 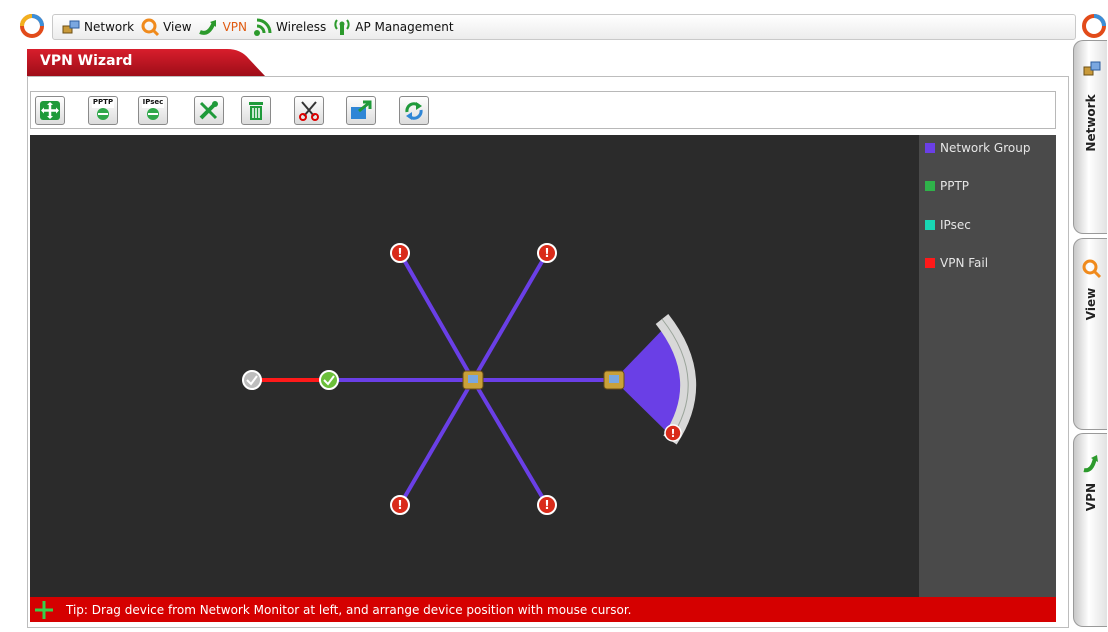 What do you see at coordinates (235, 27) in the screenshot?
I see `nav-vpn-label: VPN` at bounding box center [235, 27].